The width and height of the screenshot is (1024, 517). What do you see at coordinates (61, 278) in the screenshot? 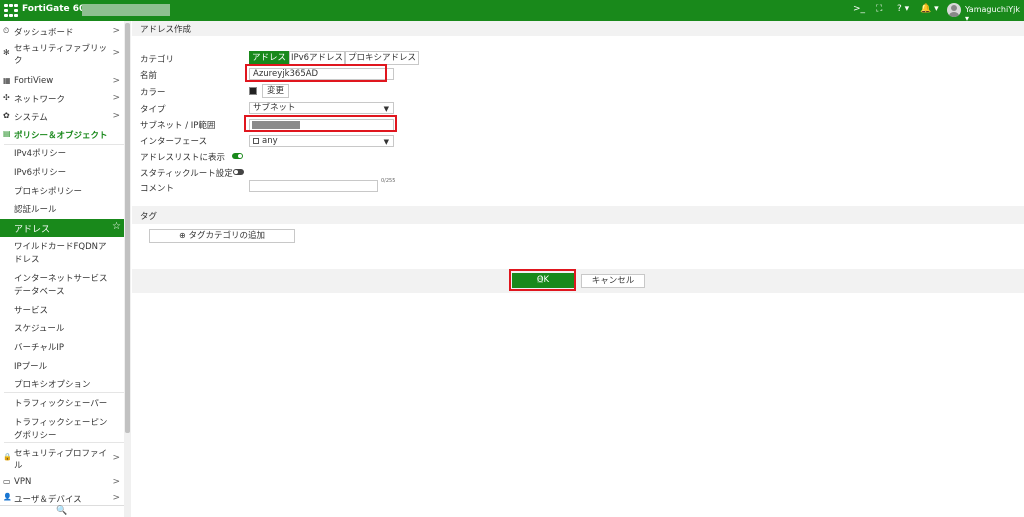
I see `sidebar-subitem-isdb: インターネットサービス` at bounding box center [61, 278].